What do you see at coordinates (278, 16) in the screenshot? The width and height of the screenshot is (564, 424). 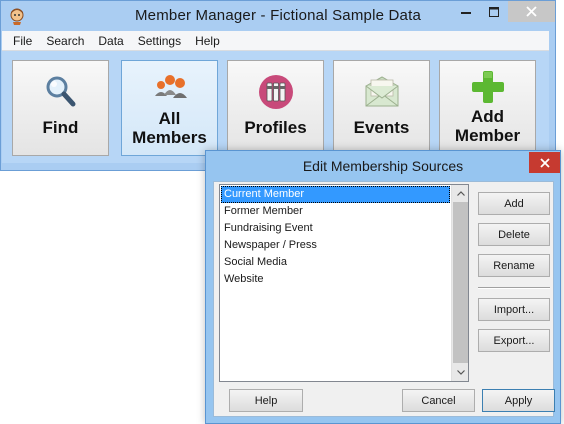 I see `title-bar: Member Manager - Fictional Sample Data` at bounding box center [278, 16].